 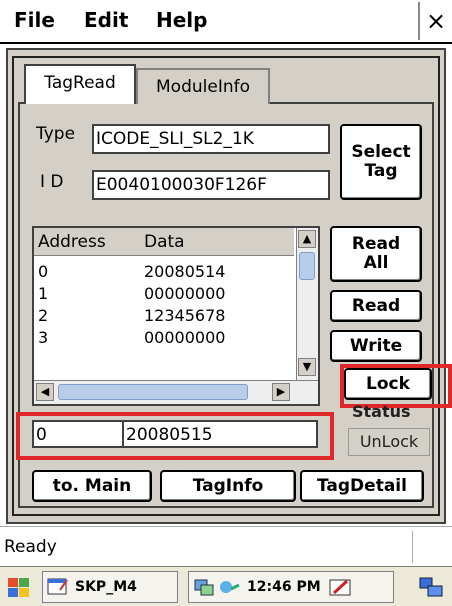 I want to click on row-address: 0, so click(x=43, y=271).